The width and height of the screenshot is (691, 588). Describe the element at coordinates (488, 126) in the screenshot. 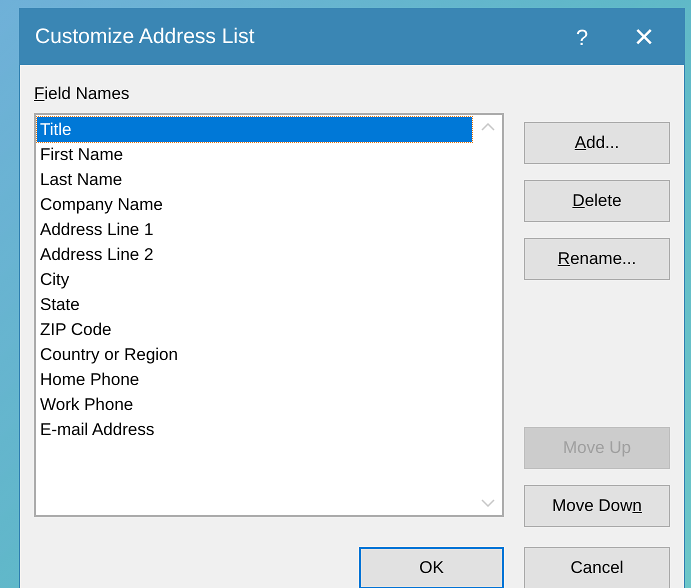

I see `scroll-up-icon` at that location.